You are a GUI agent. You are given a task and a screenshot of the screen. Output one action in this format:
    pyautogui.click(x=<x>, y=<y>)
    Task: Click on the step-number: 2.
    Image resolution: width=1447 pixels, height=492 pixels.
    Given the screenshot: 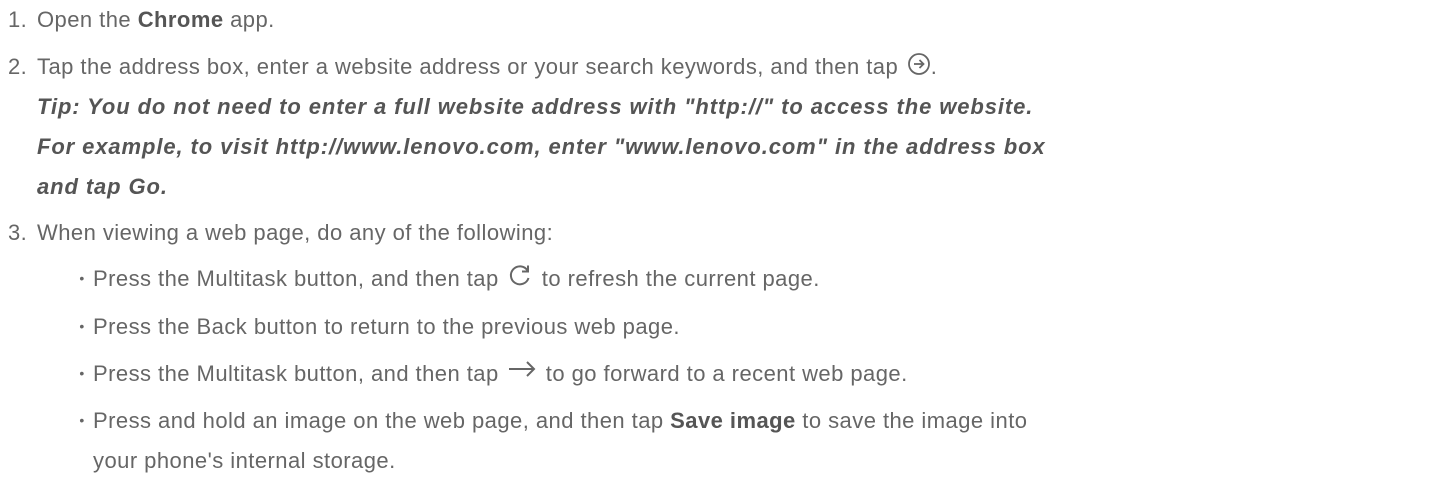 What is the action you would take?
    pyautogui.click(x=18, y=66)
    